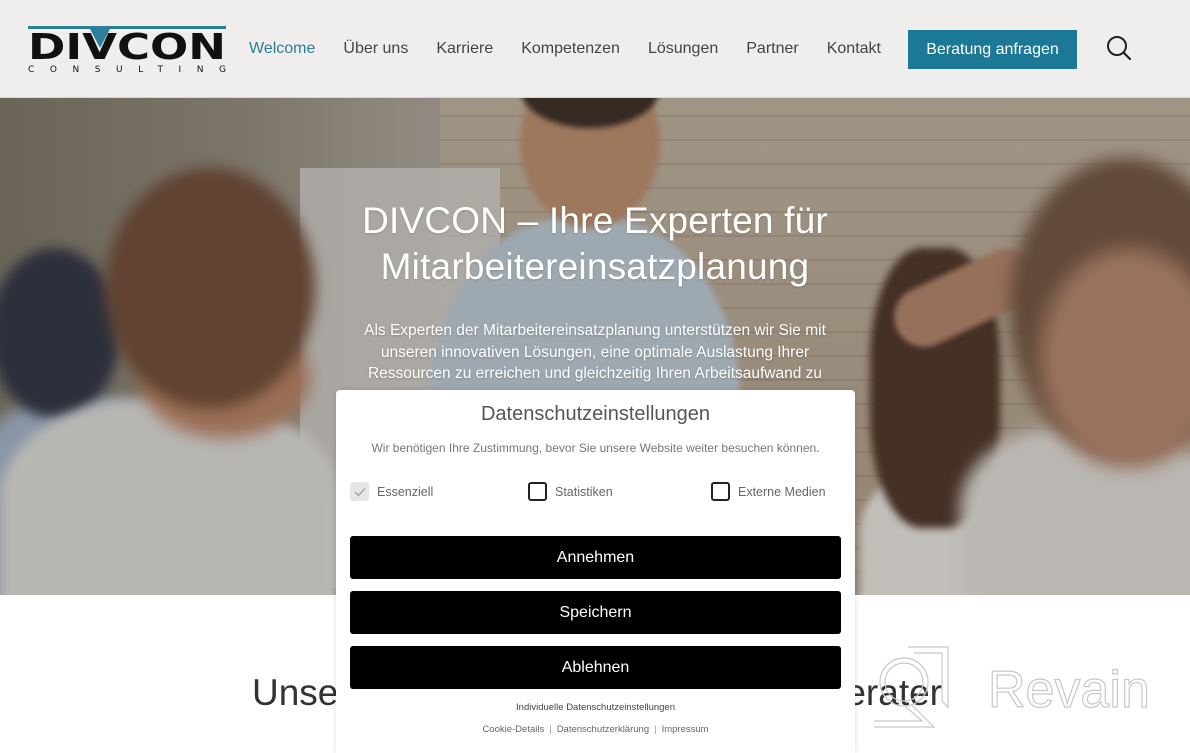 The image size is (1190, 753). What do you see at coordinates (893, 692) in the screenshot?
I see `section-heading-right: erater` at bounding box center [893, 692].